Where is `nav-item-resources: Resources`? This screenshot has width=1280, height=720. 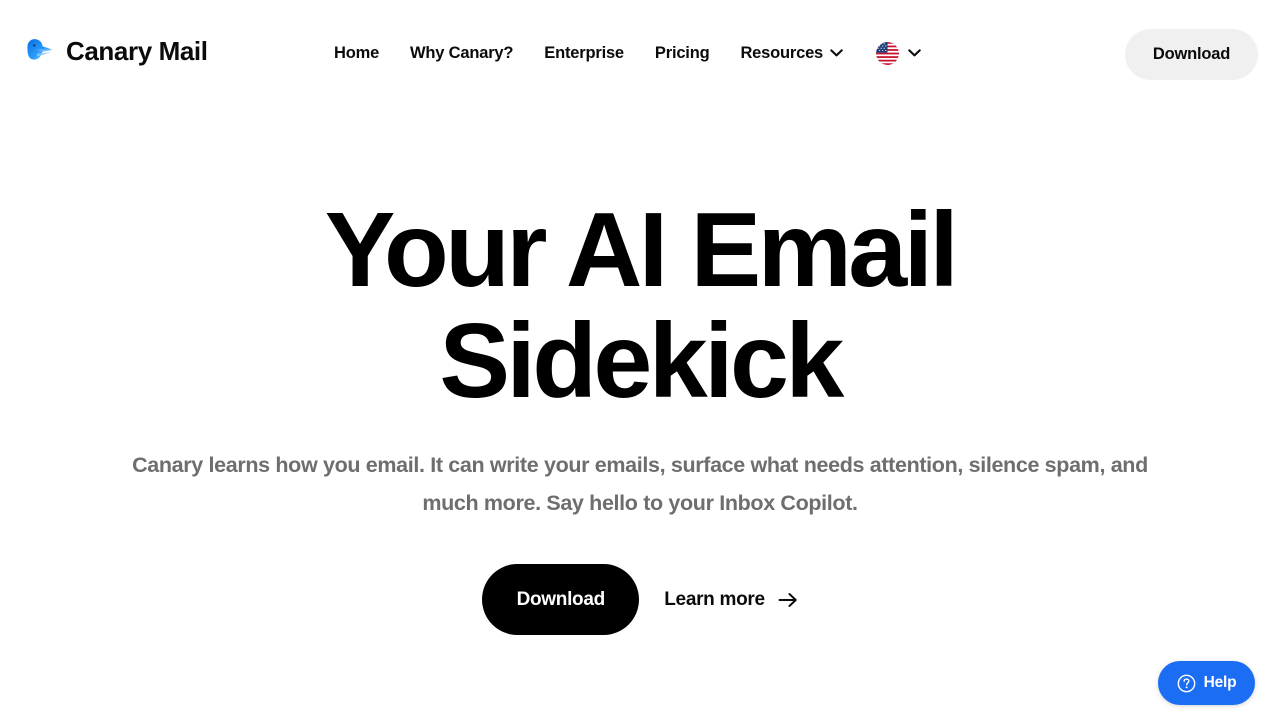
nav-item-resources: Resources is located at coordinates (791, 53).